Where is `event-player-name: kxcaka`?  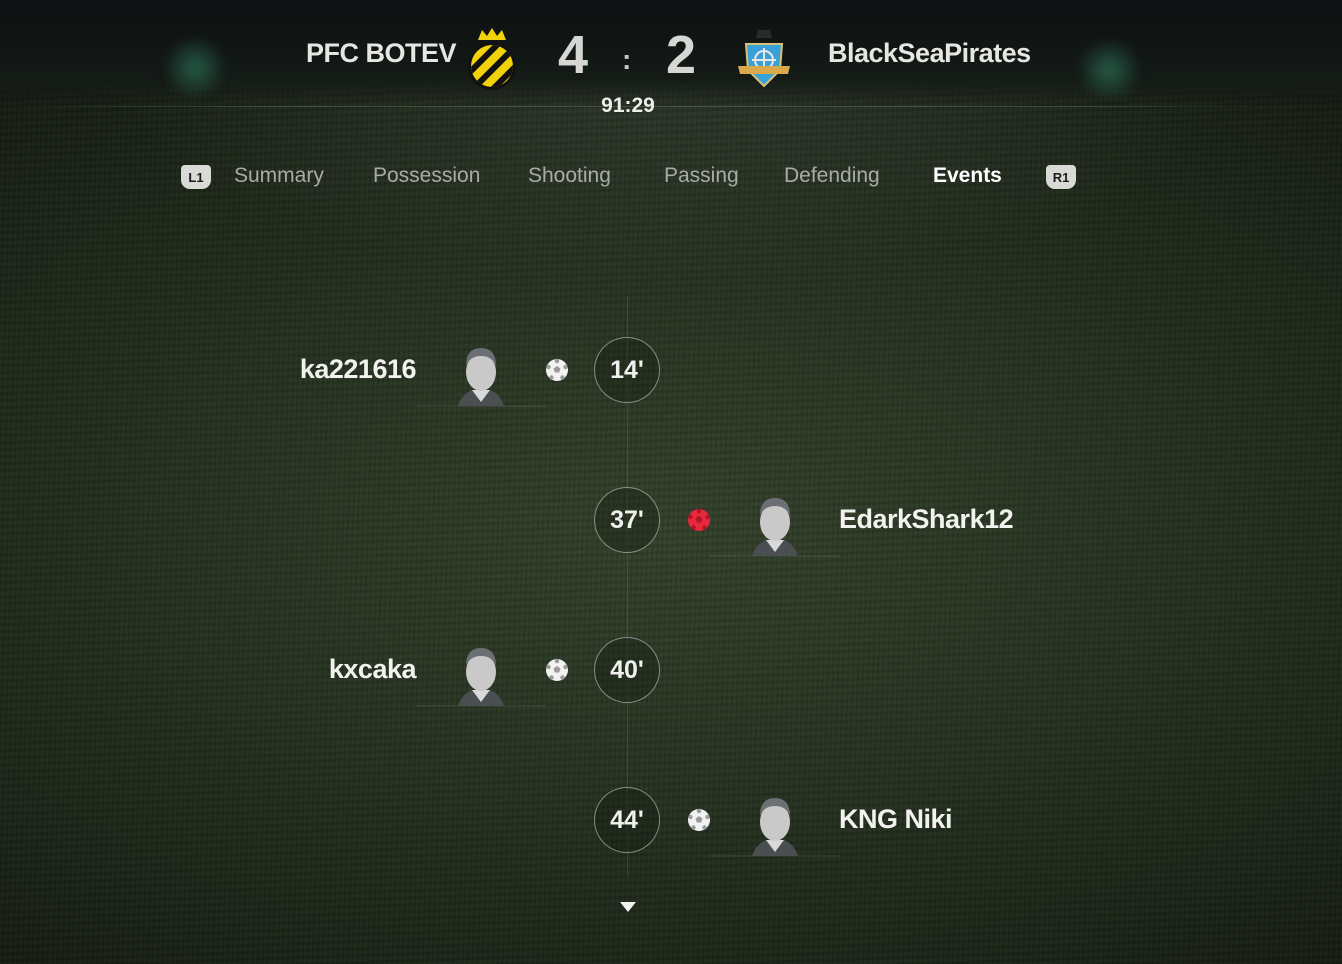
event-player-name: kxcaka is located at coordinates (372, 669).